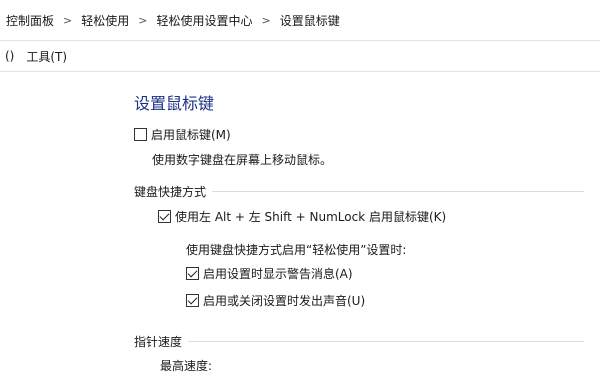 The height and width of the screenshot is (382, 600). Describe the element at coordinates (105, 20) in the screenshot. I see `breadcrumb-item-ease-of-access: 轻松使用` at that location.